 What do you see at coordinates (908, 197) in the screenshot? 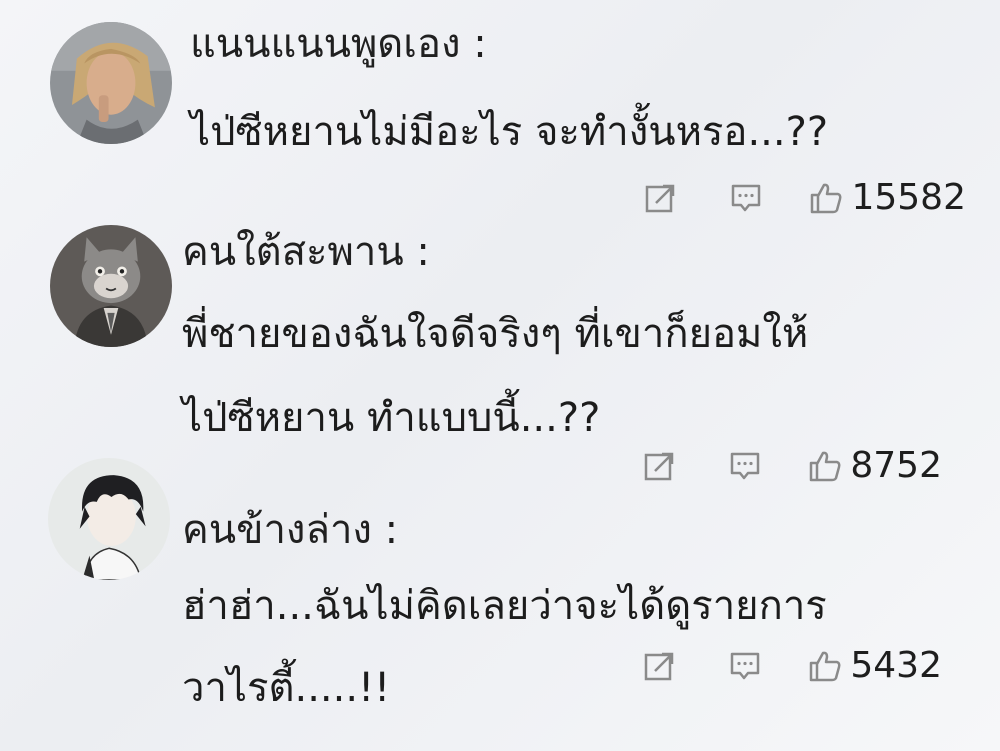
I see `like-count: 15582` at bounding box center [908, 197].